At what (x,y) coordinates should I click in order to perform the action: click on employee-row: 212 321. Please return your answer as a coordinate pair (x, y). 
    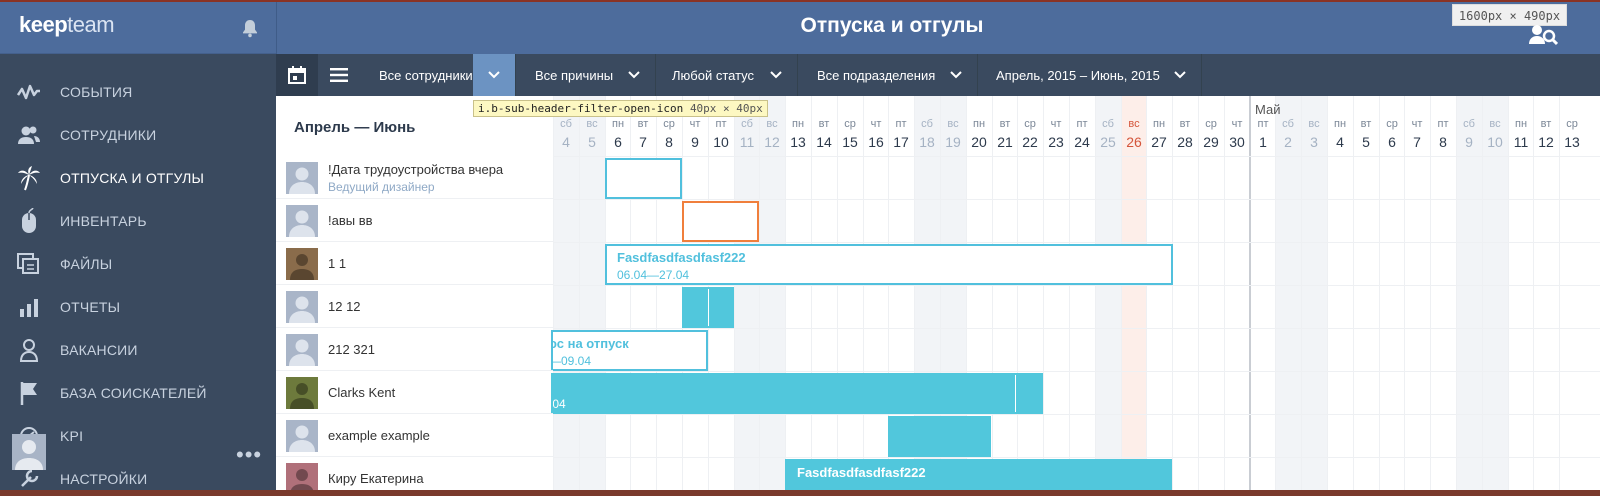
    Looking at the image, I should click on (414, 349).